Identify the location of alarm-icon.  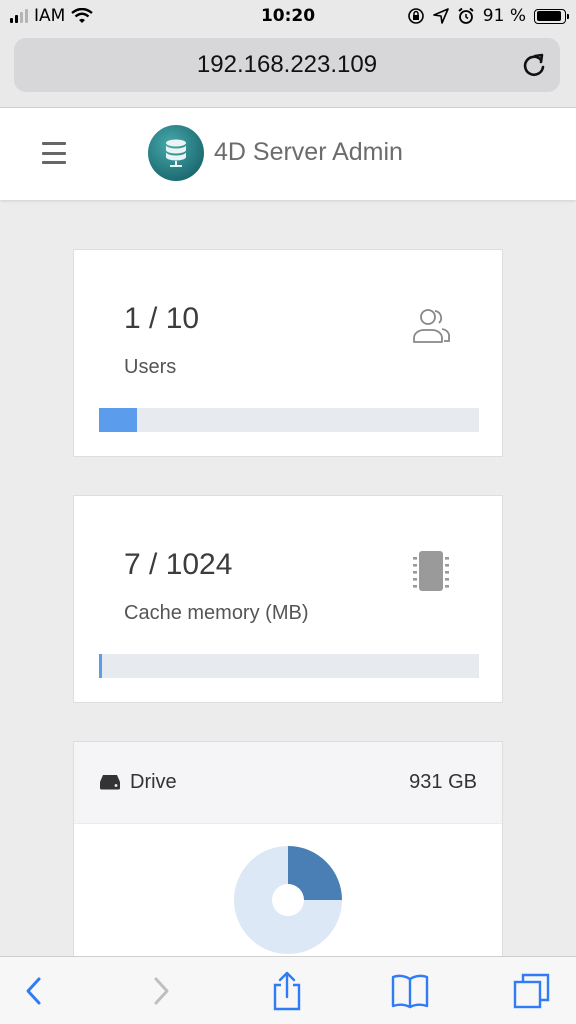
(466, 15).